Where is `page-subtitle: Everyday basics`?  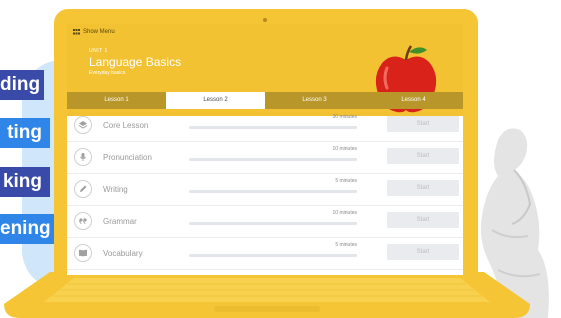
page-subtitle: Everyday basics is located at coordinates (107, 73).